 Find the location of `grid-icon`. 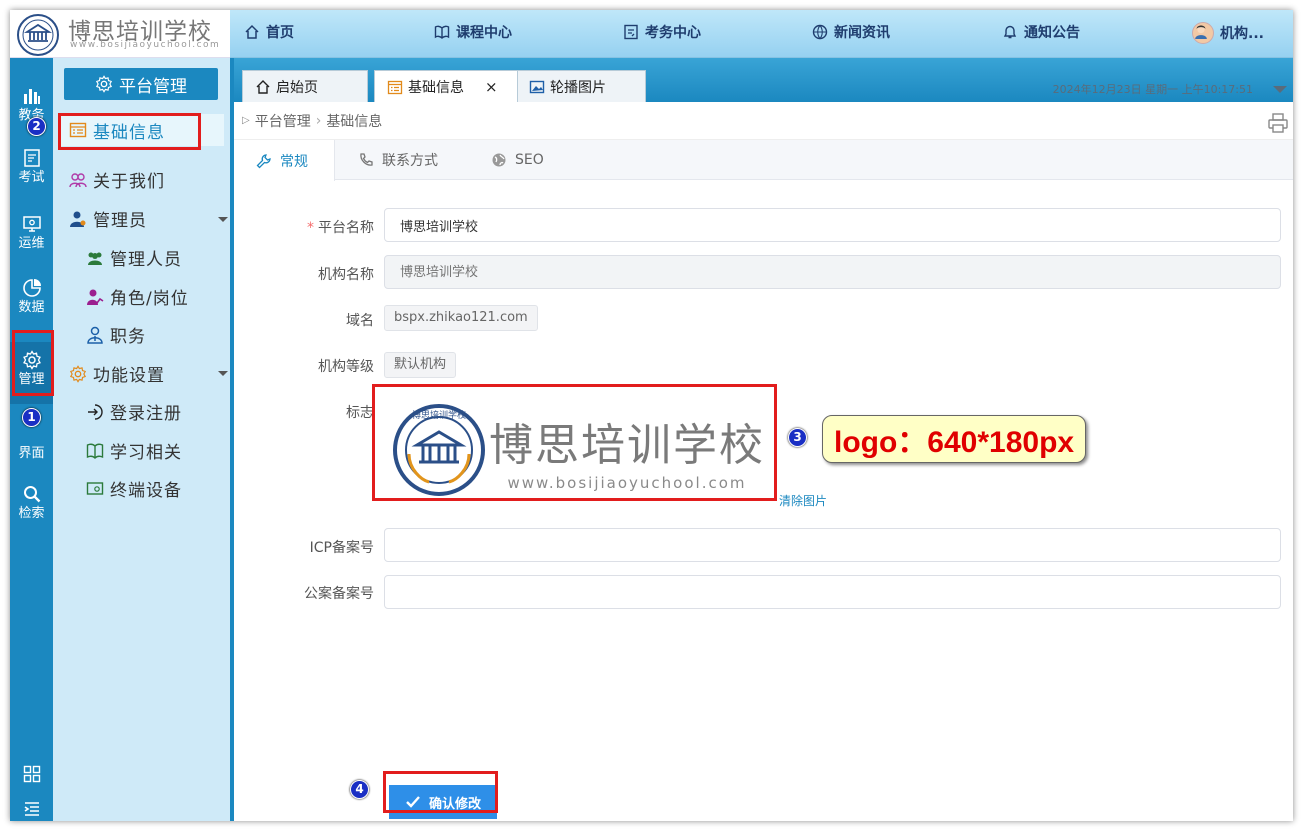

grid-icon is located at coordinates (31, 774).